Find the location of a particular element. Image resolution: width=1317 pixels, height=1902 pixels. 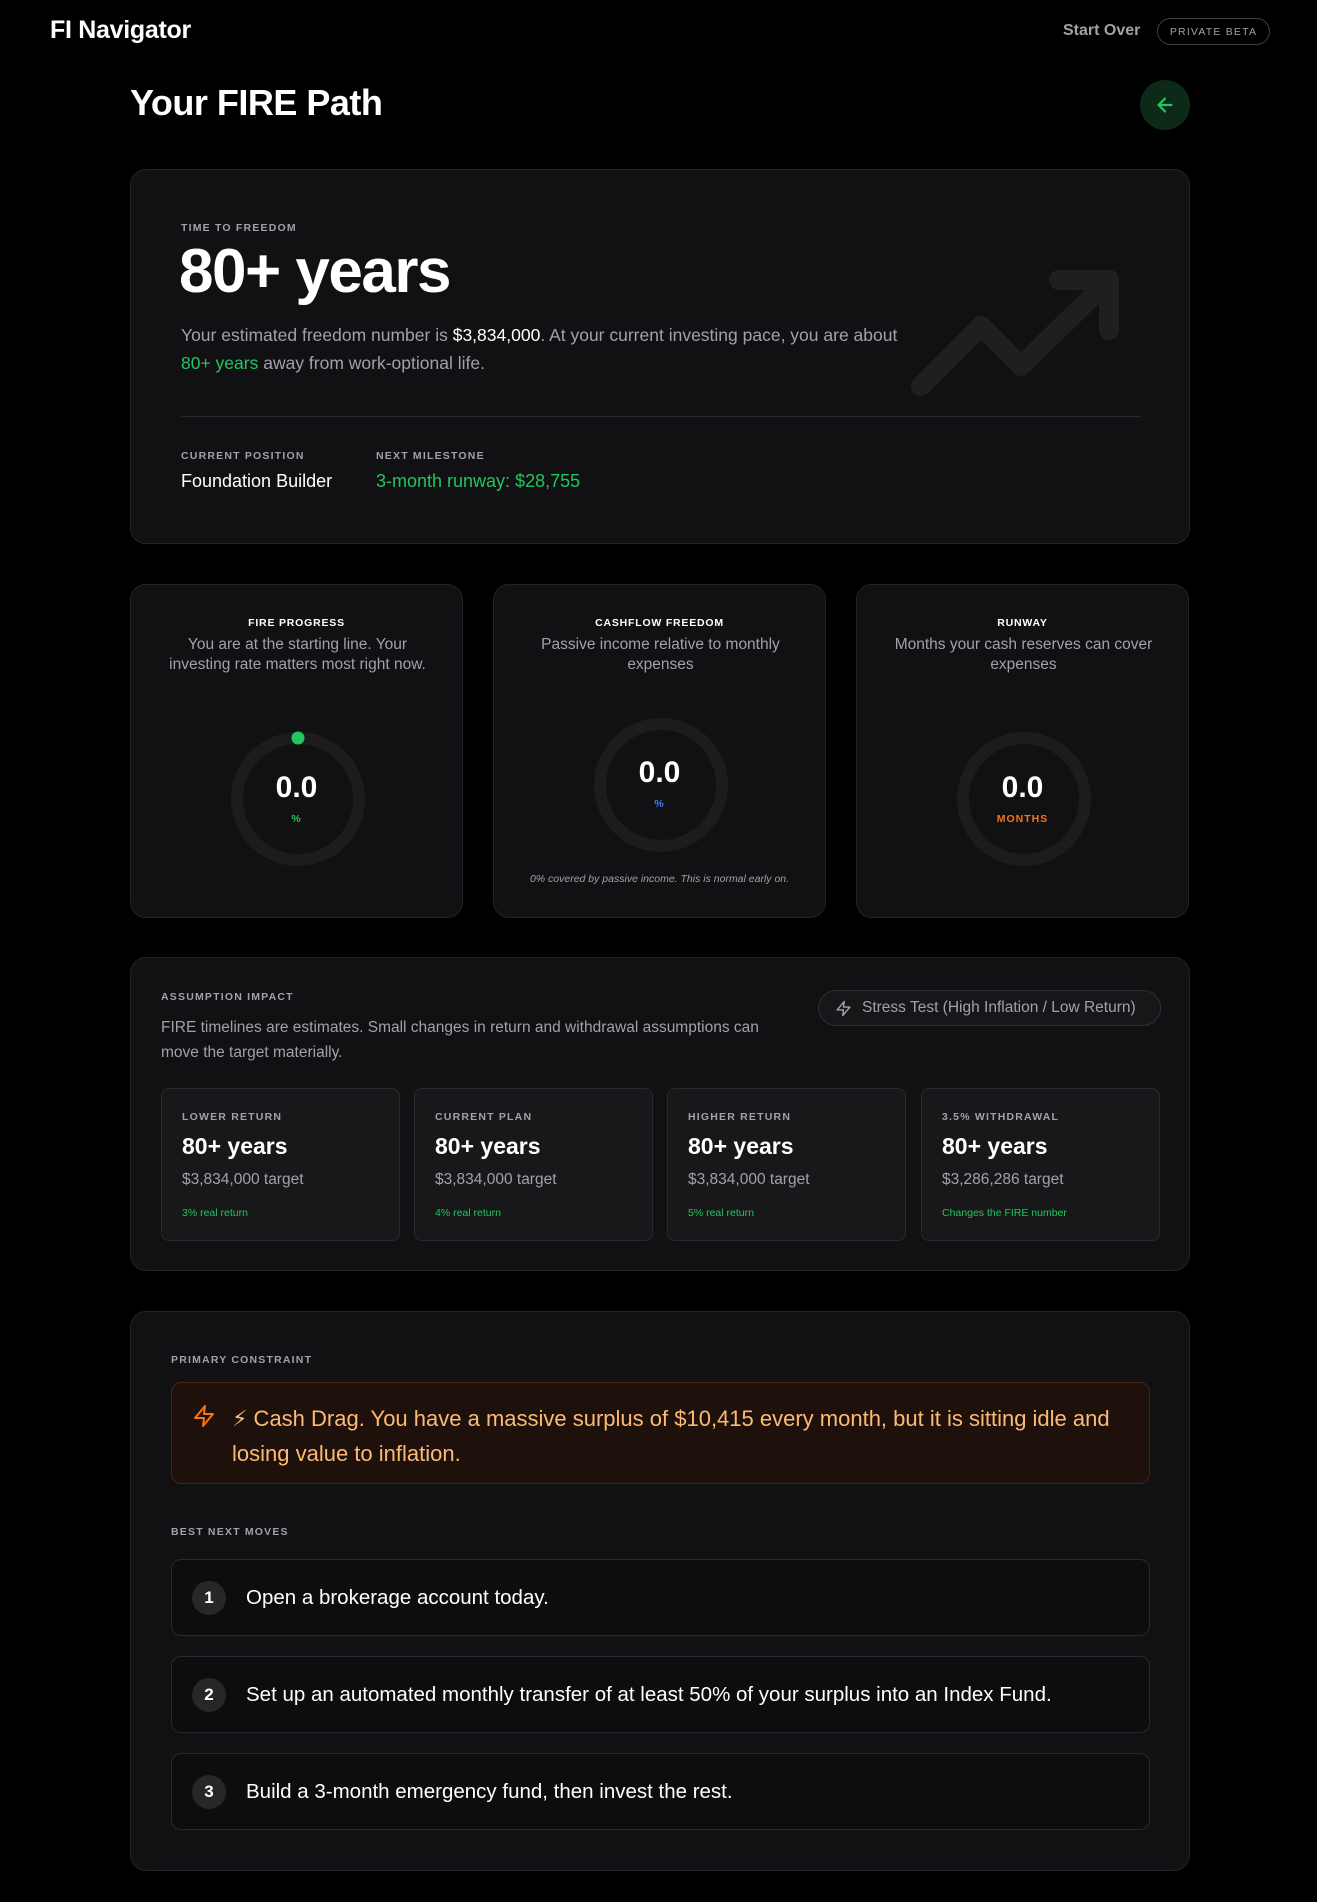

freedom-desc-part-3: away from work-optional life. is located at coordinates (371, 363).